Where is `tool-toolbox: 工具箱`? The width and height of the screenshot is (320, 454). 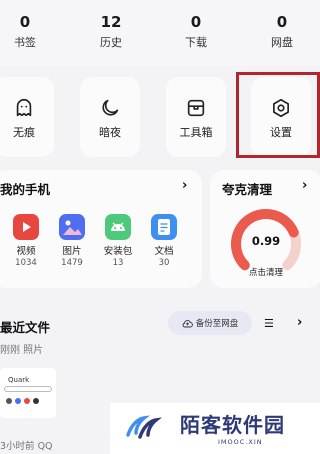
tool-toolbox: 工具箱 is located at coordinates (196, 117).